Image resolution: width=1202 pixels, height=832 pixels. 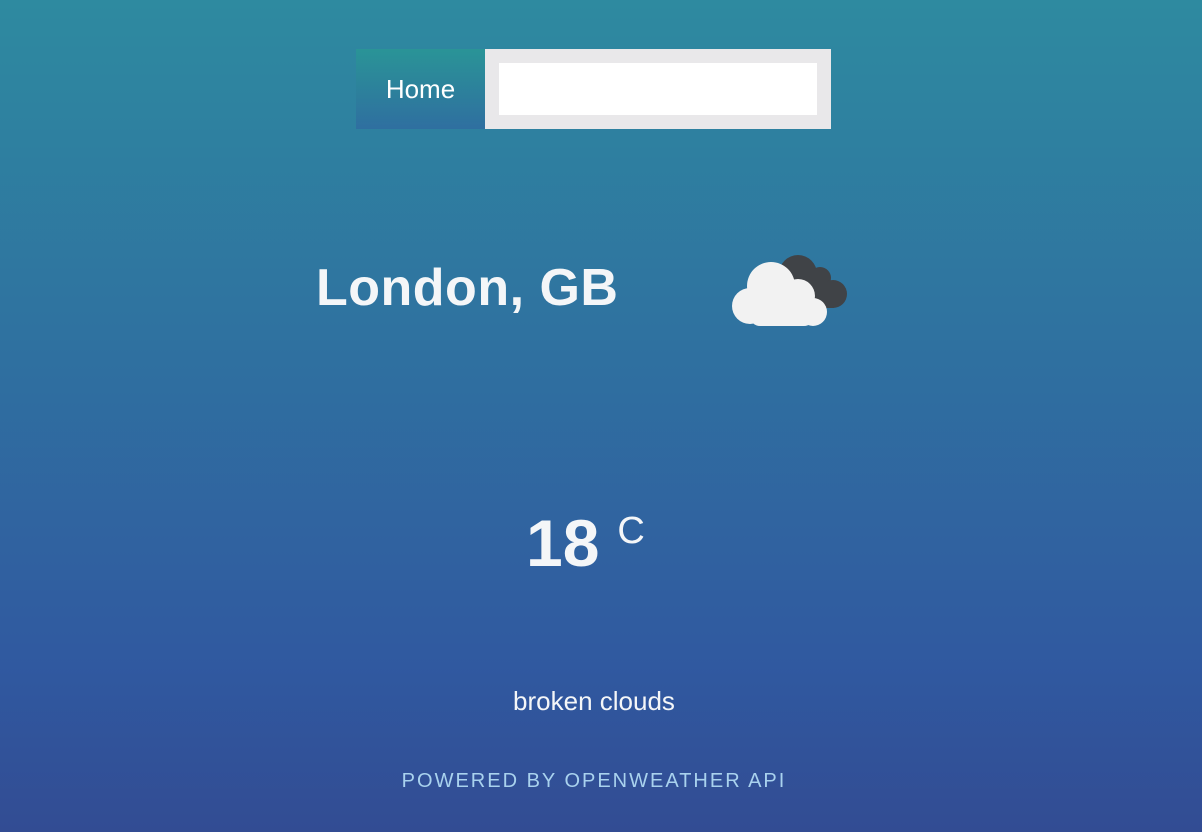 I want to click on location-title: London, GB, so click(x=467, y=288).